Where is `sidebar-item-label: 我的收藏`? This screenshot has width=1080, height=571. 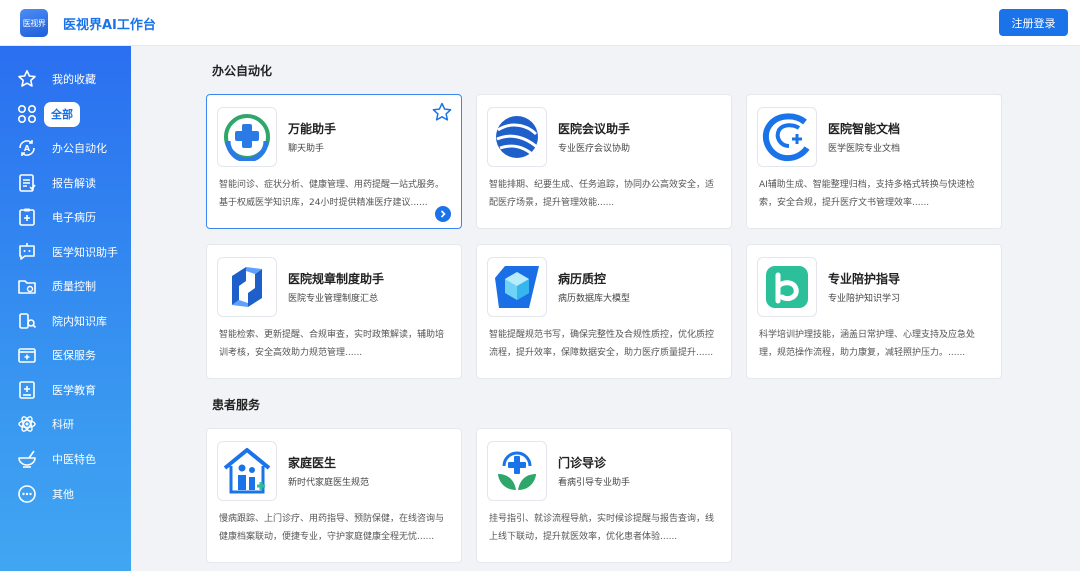
sidebar-item-label: 我的收藏 is located at coordinates (74, 79).